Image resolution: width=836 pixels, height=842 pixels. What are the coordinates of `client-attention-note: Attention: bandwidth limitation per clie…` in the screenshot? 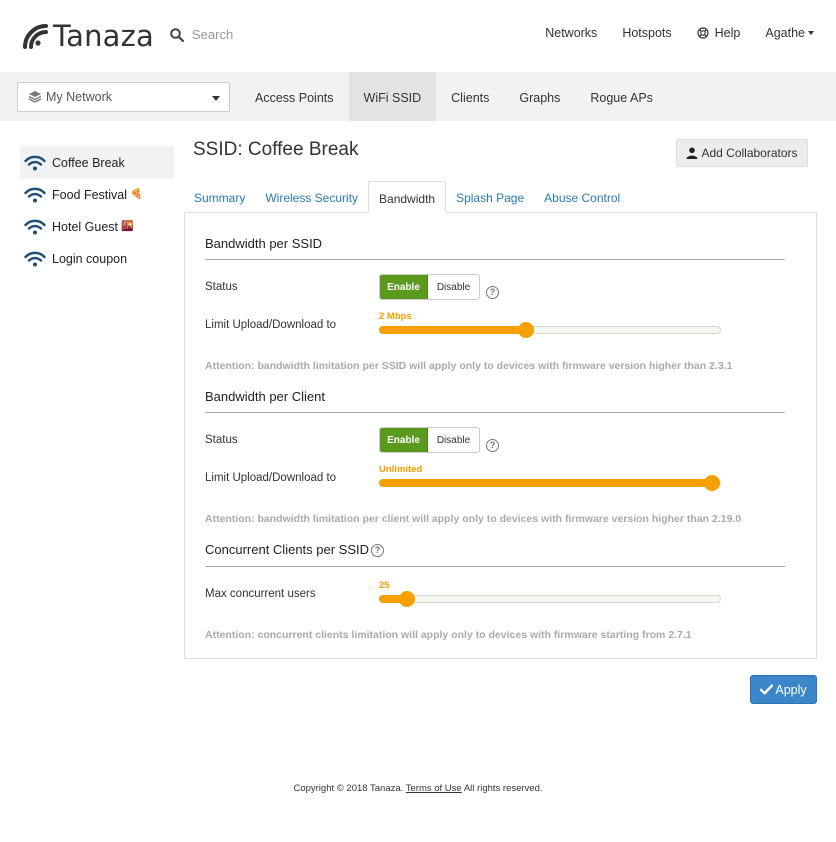 It's located at (473, 519).